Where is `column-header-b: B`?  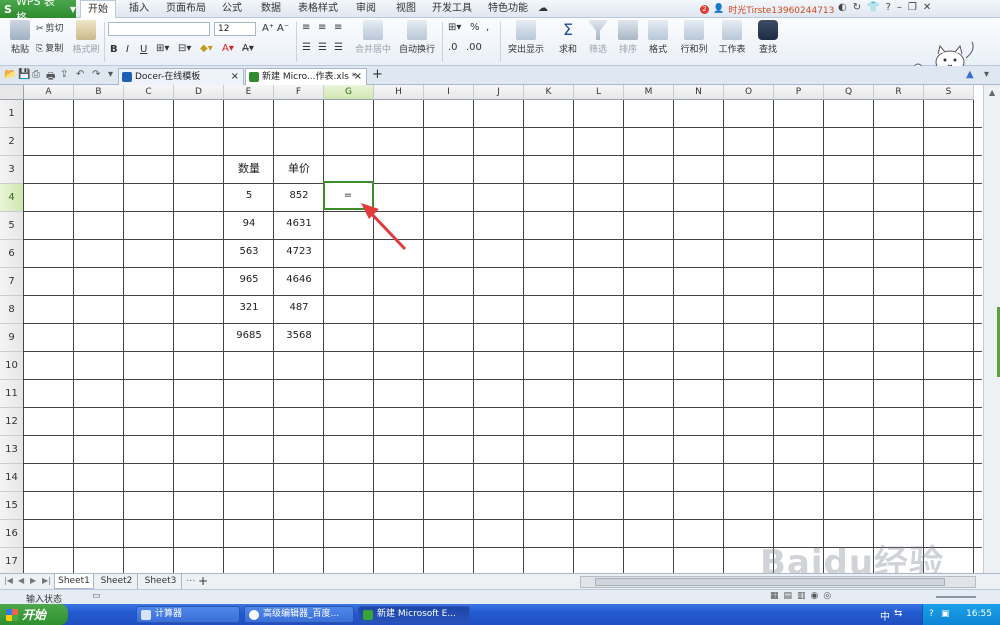
column-header-b: B is located at coordinates (99, 92).